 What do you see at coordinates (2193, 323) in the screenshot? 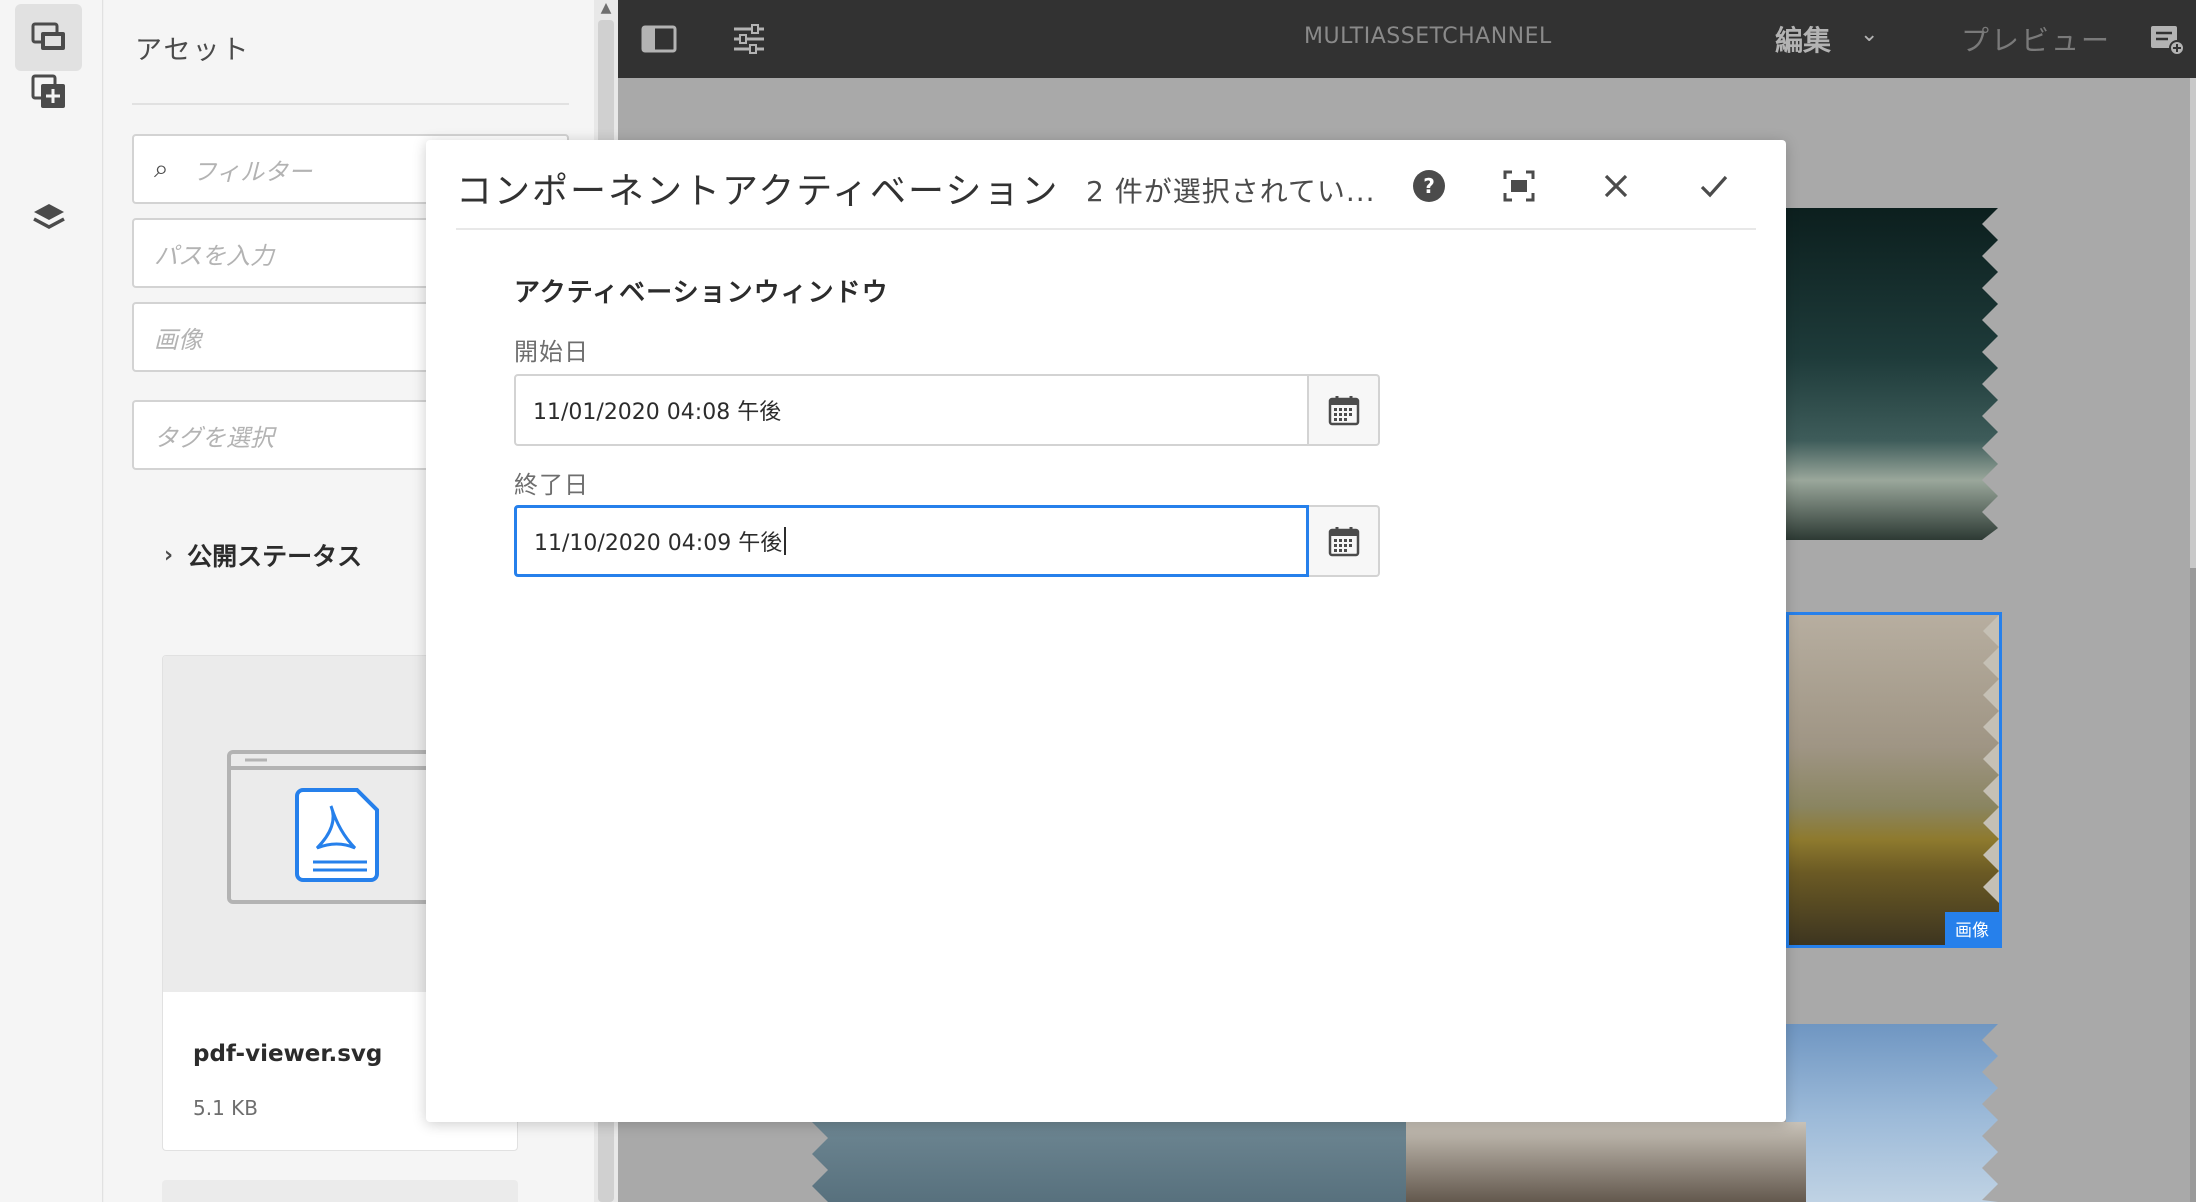
I see `canvas-scroll-thumb` at bounding box center [2193, 323].